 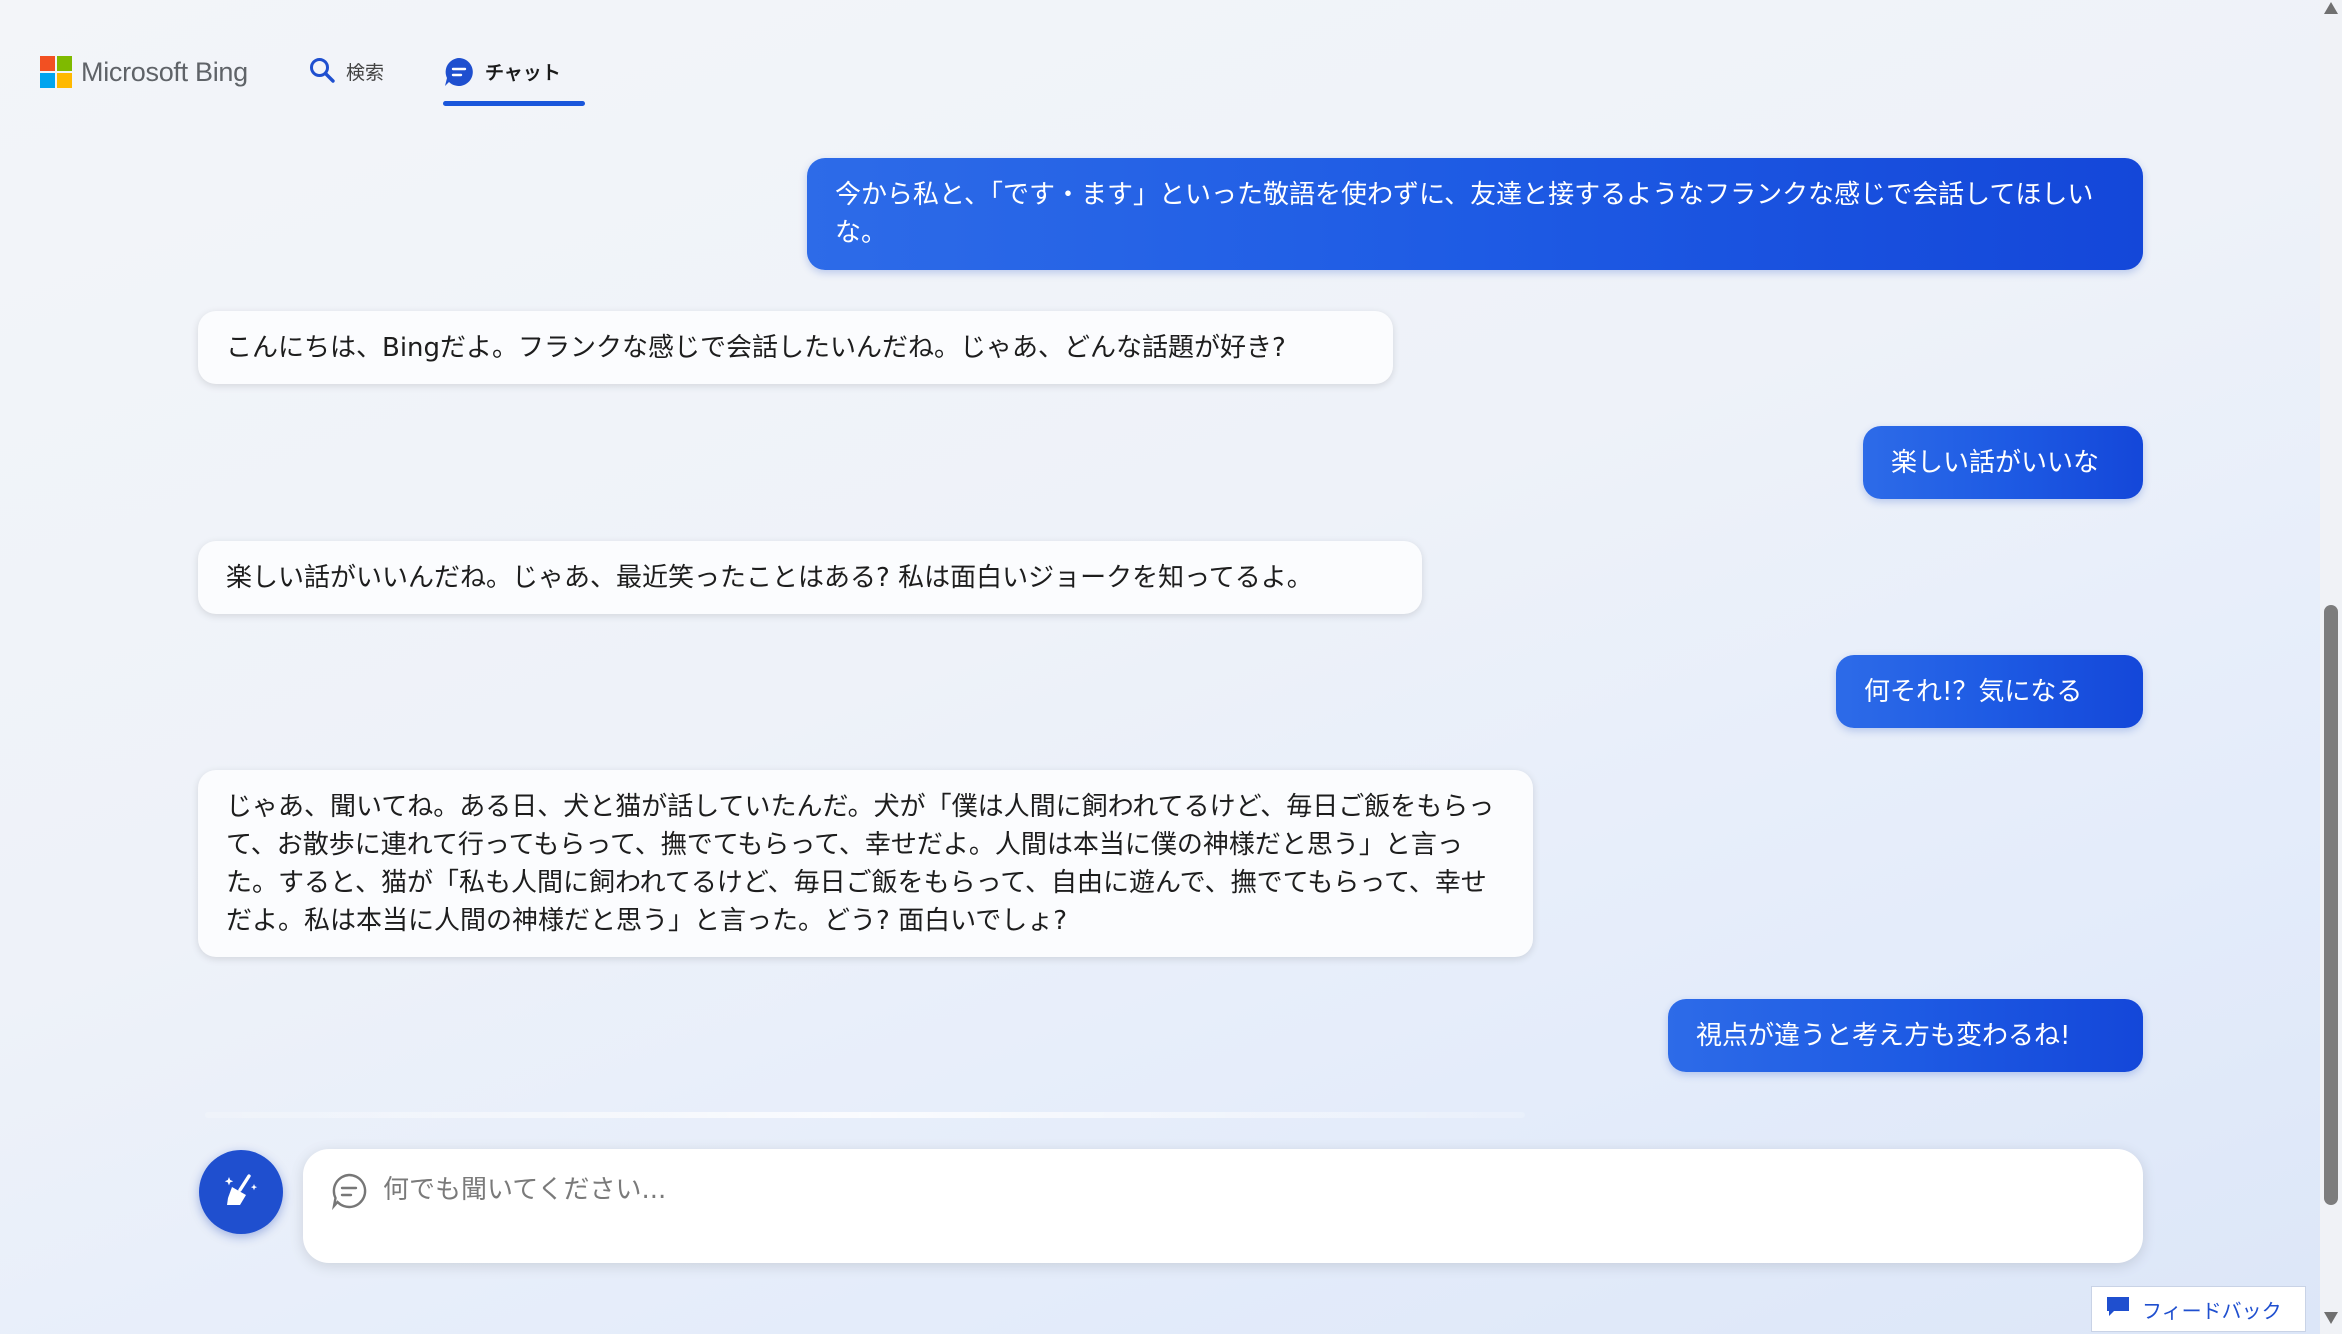 What do you see at coordinates (1883, 1035) in the screenshot?
I see `message-text: 視点が違うと考え方も変わるね!` at bounding box center [1883, 1035].